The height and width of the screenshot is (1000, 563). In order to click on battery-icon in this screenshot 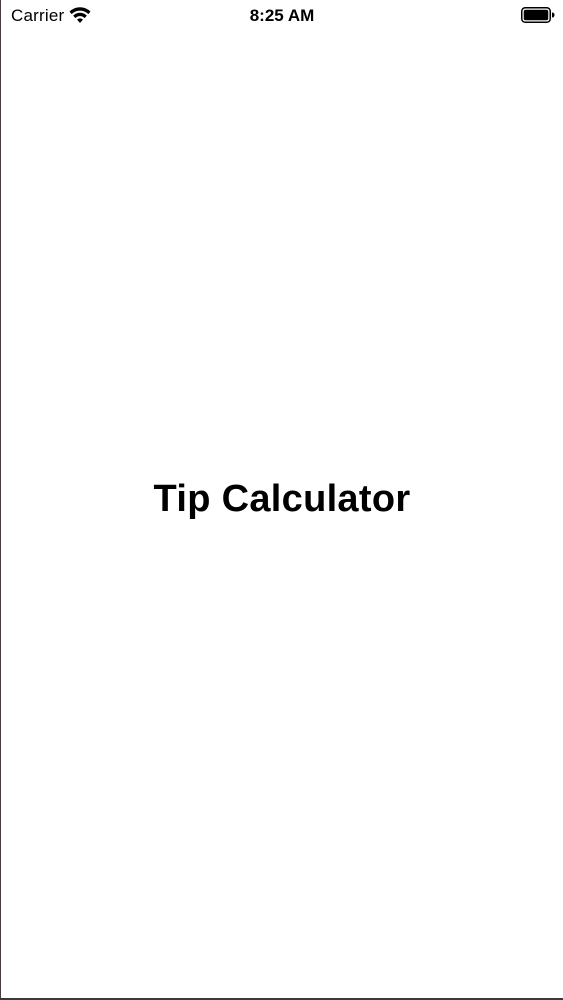, I will do `click(538, 15)`.